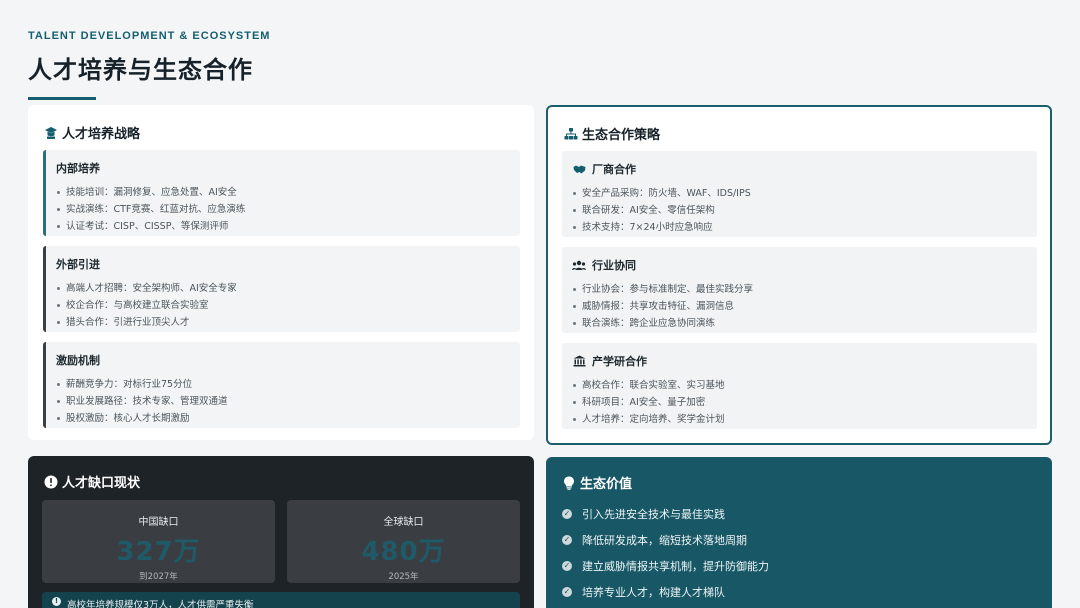 This screenshot has height=608, width=1080. Describe the element at coordinates (51, 482) in the screenshot. I see `alert-icon` at that location.